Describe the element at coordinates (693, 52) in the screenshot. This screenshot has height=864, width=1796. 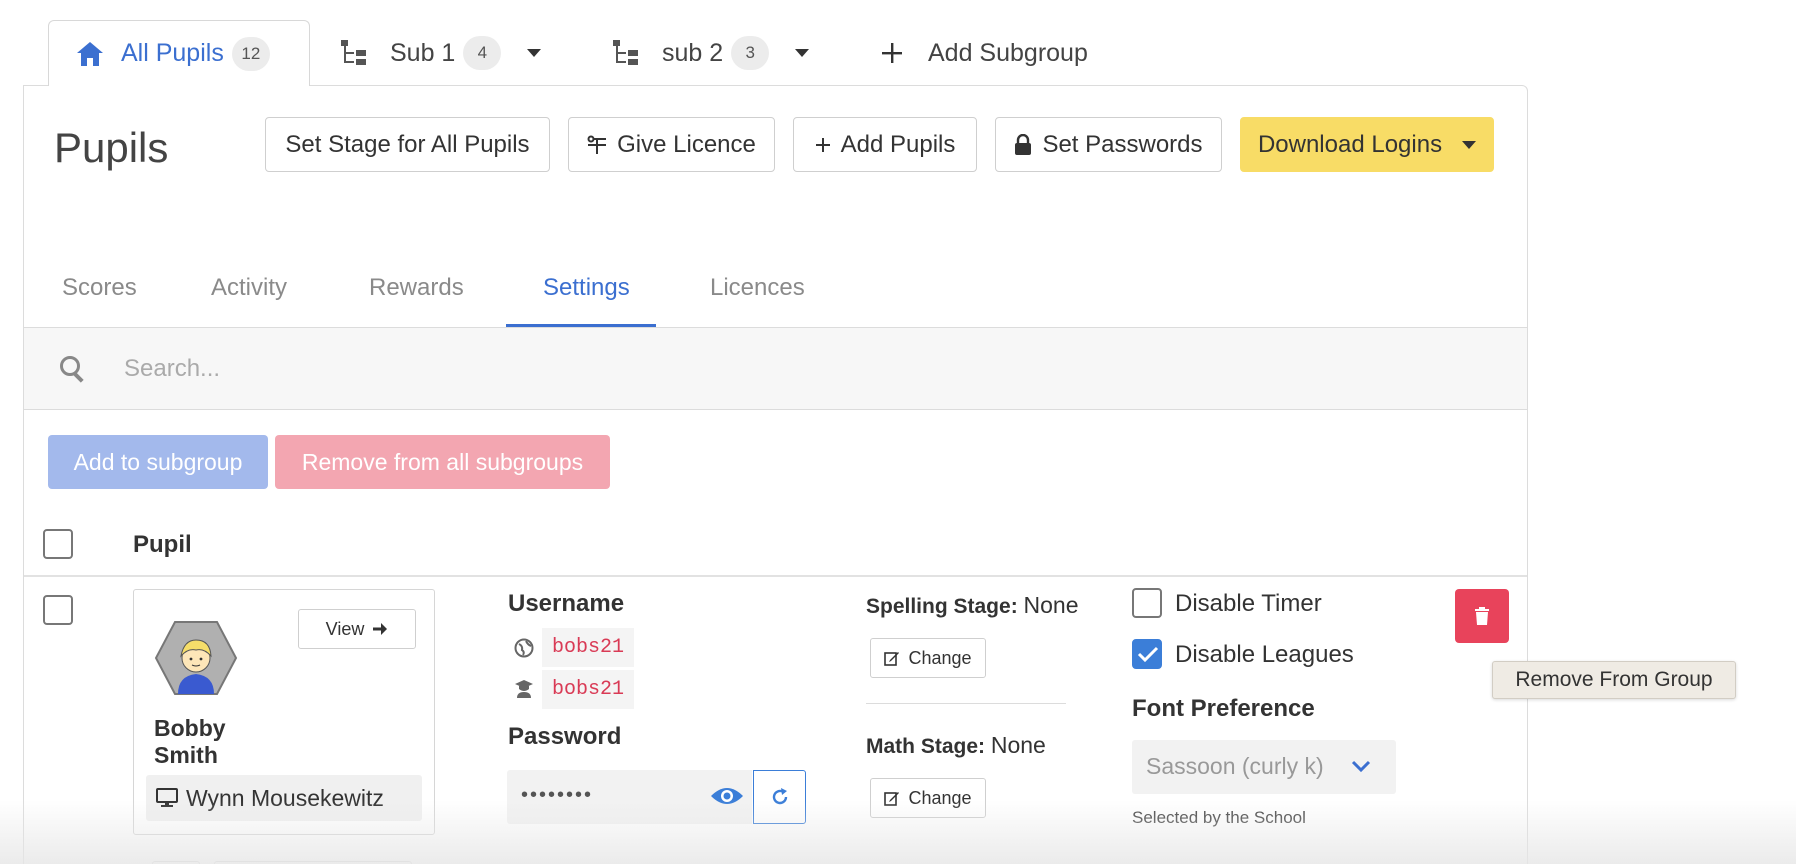
I see `group-tab-label: sub 2` at that location.